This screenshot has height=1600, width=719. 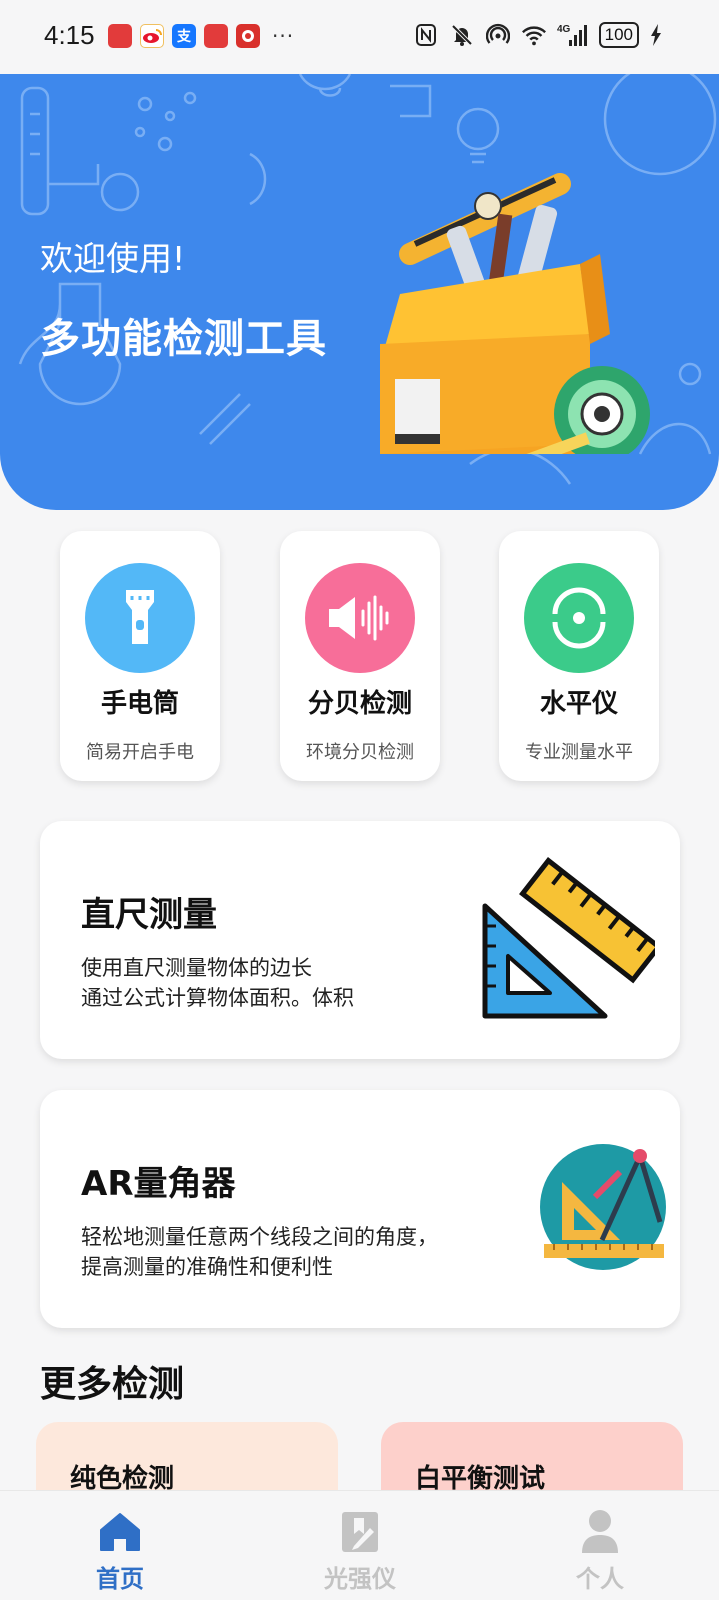 What do you see at coordinates (360, 618) in the screenshot?
I see `sound-wave-icon` at bounding box center [360, 618].